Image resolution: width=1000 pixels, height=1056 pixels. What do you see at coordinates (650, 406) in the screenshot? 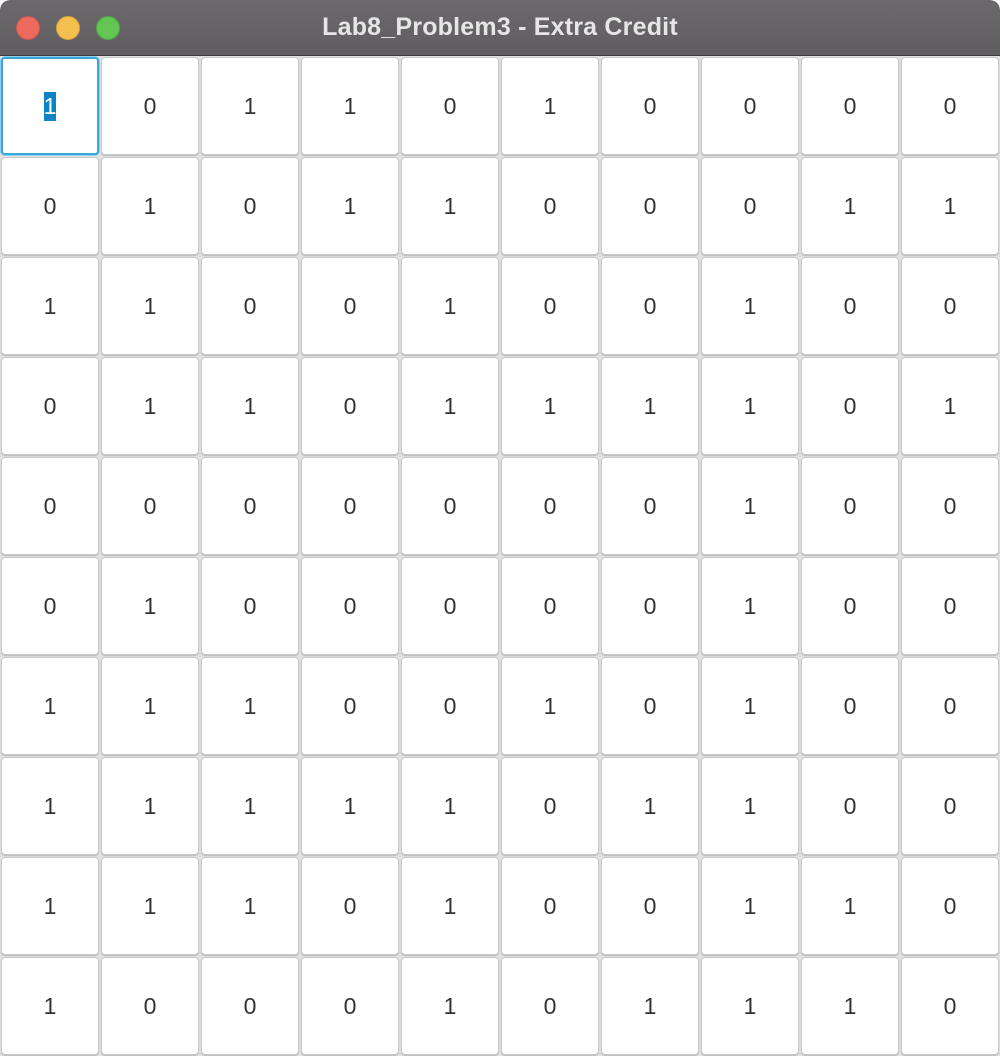
I see `grid-cell-r3-c6: 1` at bounding box center [650, 406].